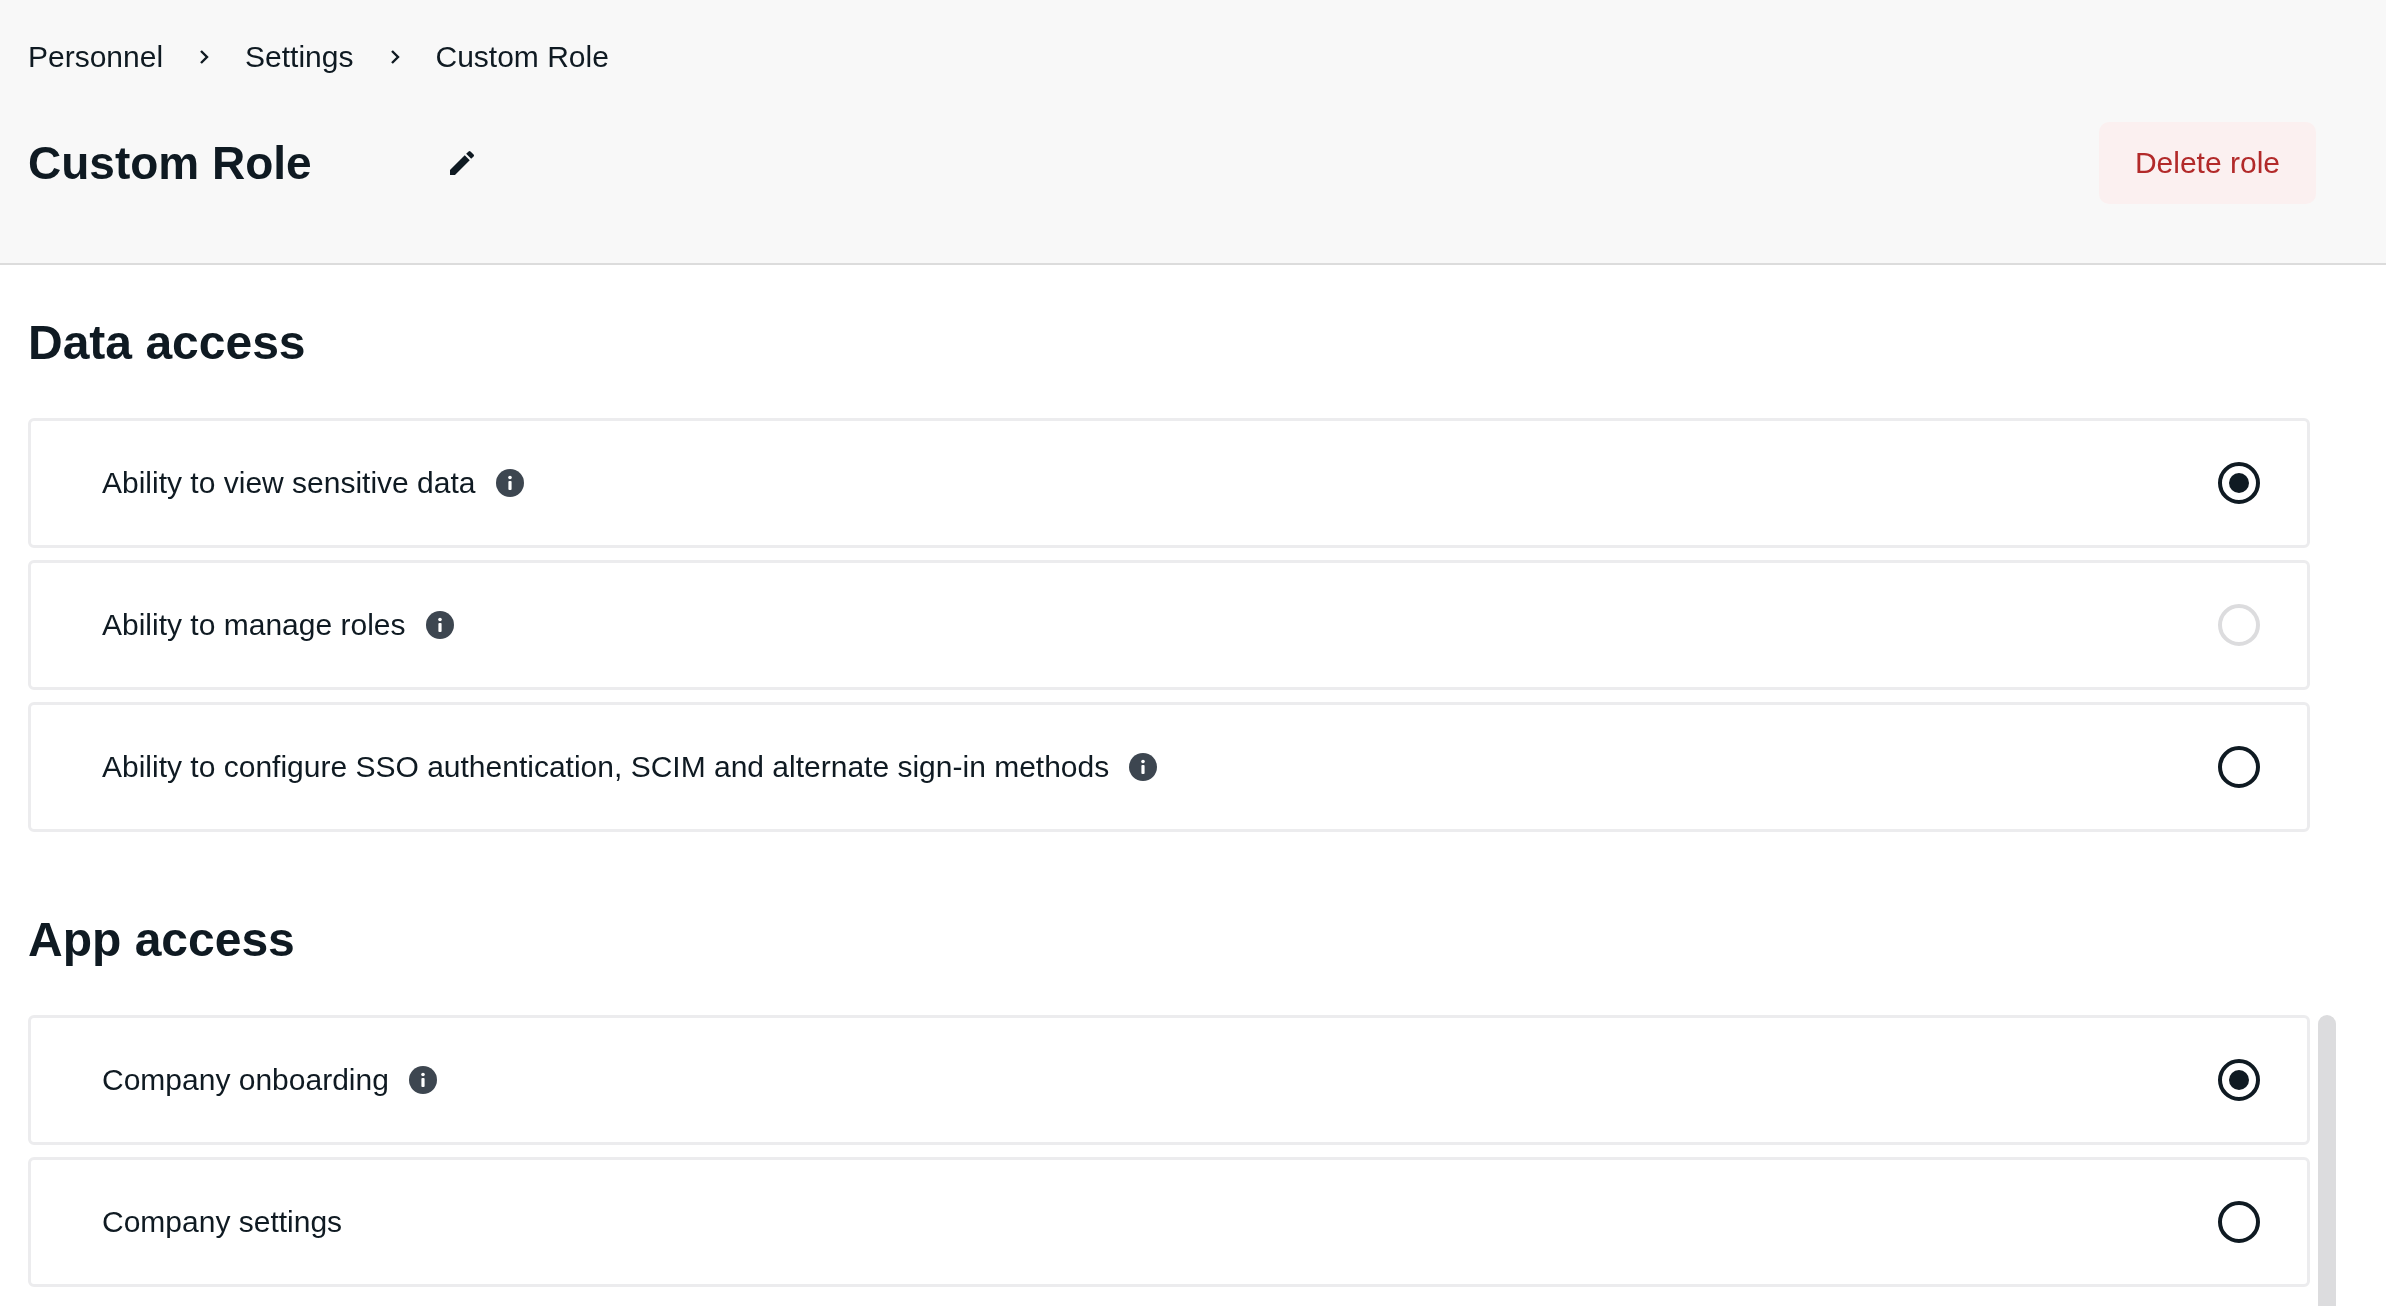 The height and width of the screenshot is (1306, 2386). What do you see at coordinates (299, 57) in the screenshot?
I see `breadcrumb-link: Settings` at bounding box center [299, 57].